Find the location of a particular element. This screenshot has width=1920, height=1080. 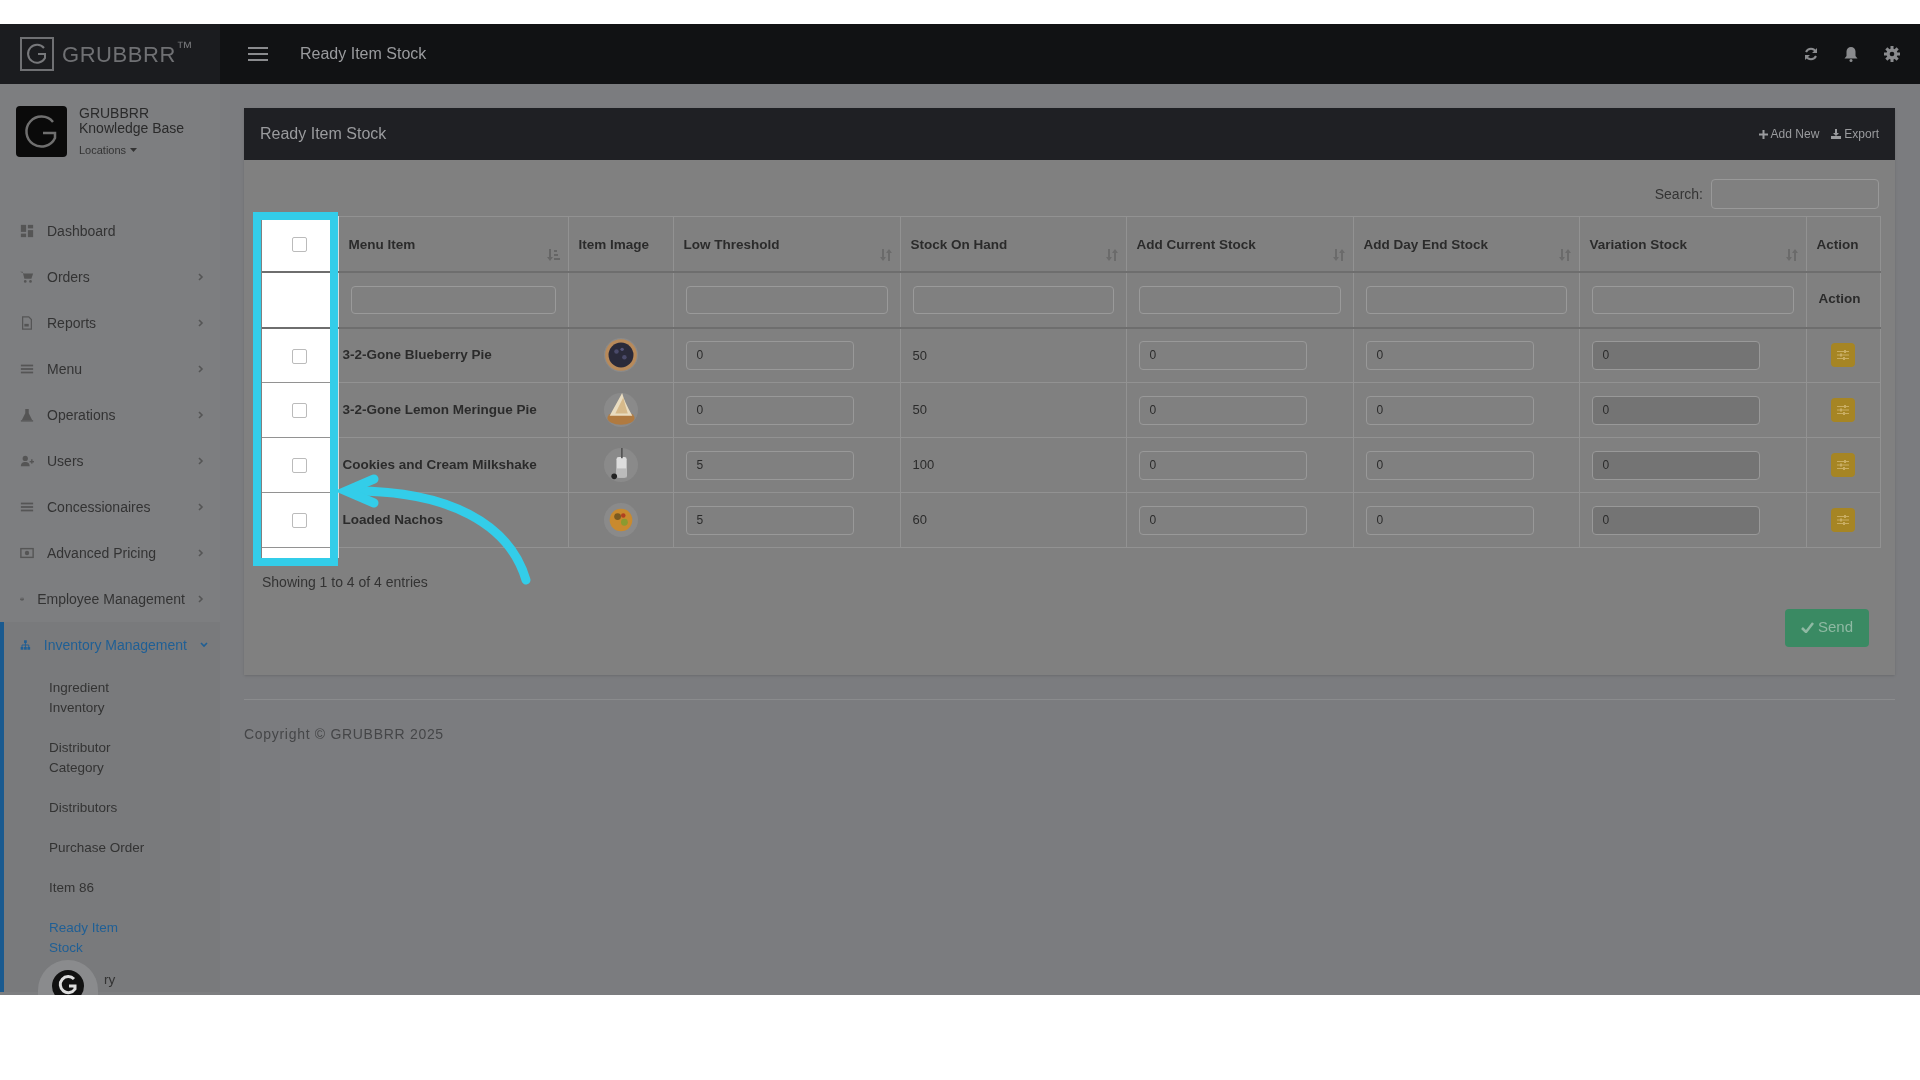

column-header: Menu Item is located at coordinates (382, 244).